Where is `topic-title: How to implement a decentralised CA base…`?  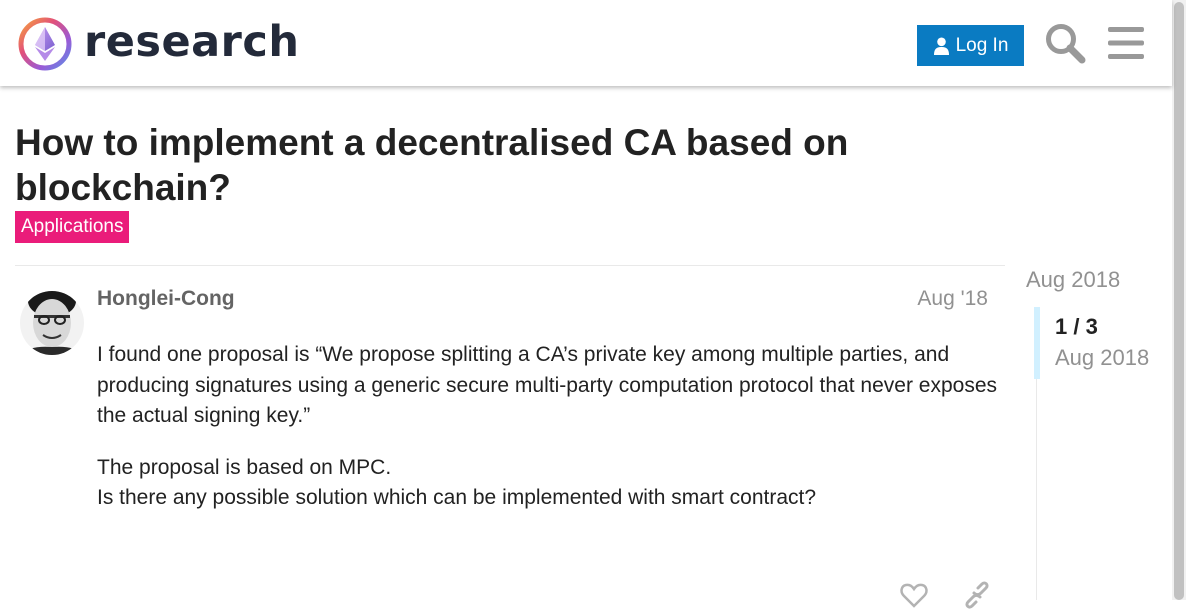
topic-title: How to implement a decentralised CA base… is located at coordinates (465, 165).